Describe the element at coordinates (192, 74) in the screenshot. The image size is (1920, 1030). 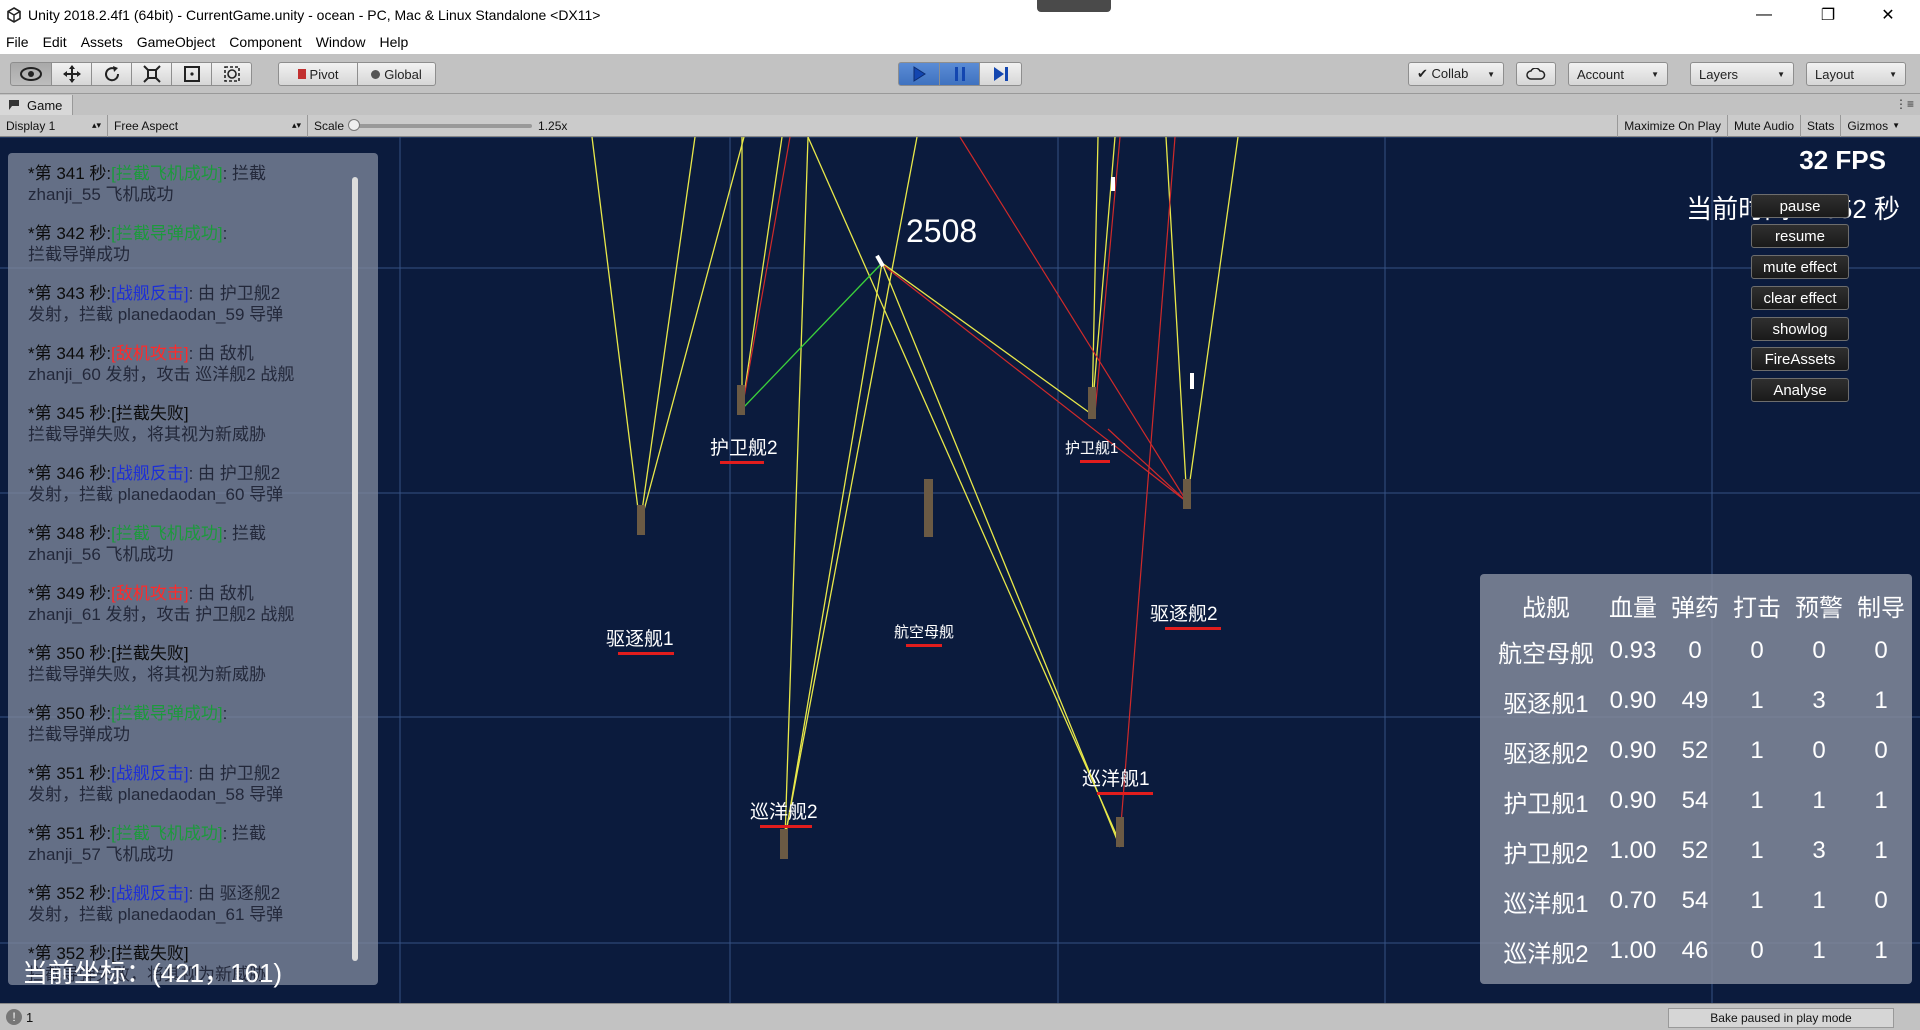
I see `rect-tool-button` at that location.